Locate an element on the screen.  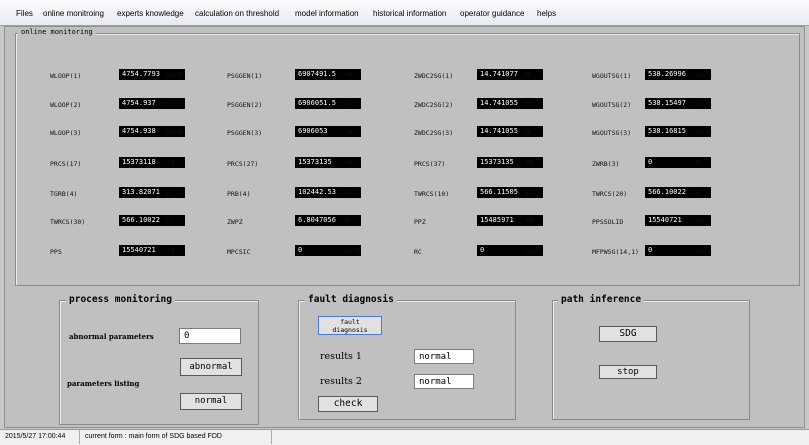
param-label: WLOOP(2) is located at coordinates (66, 105).